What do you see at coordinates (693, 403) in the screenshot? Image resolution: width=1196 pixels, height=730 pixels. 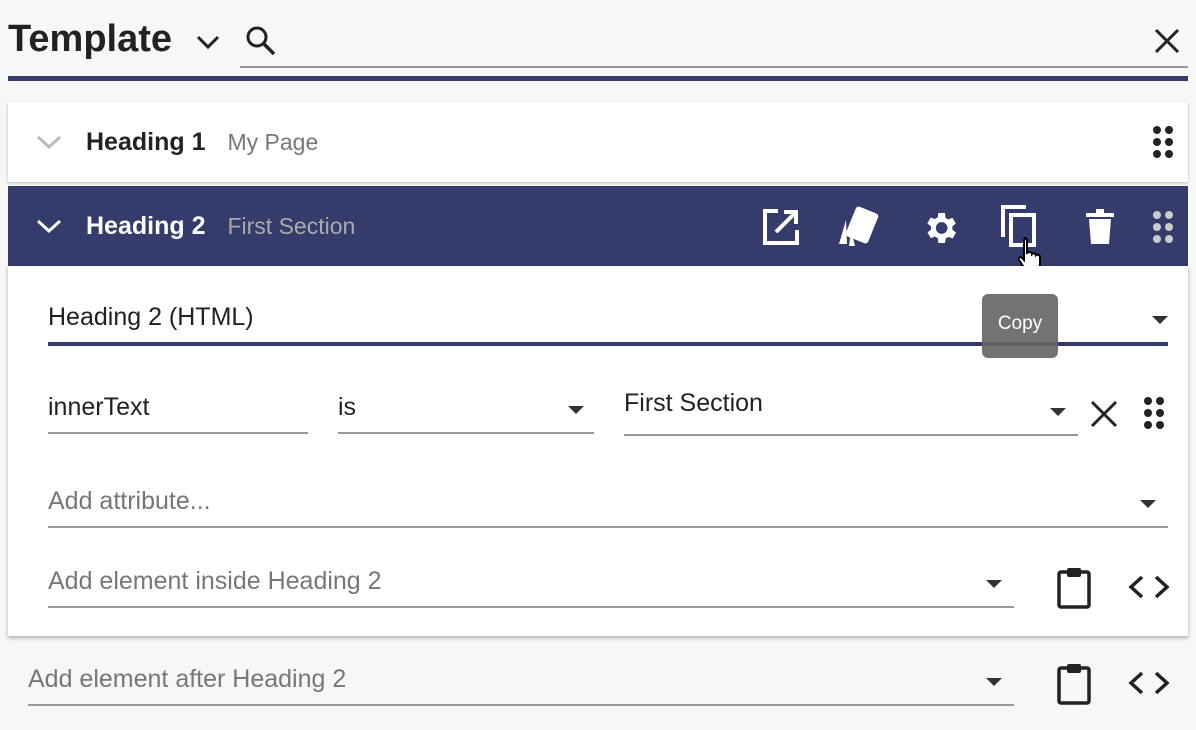 I see `attribute-value: First Section` at bounding box center [693, 403].